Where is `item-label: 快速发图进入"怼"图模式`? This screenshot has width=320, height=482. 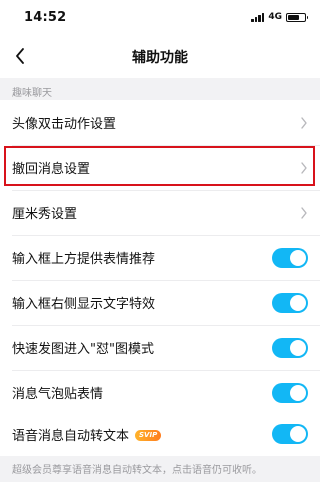
item-label: 快速发图进入"怼"图模式 is located at coordinates (83, 349).